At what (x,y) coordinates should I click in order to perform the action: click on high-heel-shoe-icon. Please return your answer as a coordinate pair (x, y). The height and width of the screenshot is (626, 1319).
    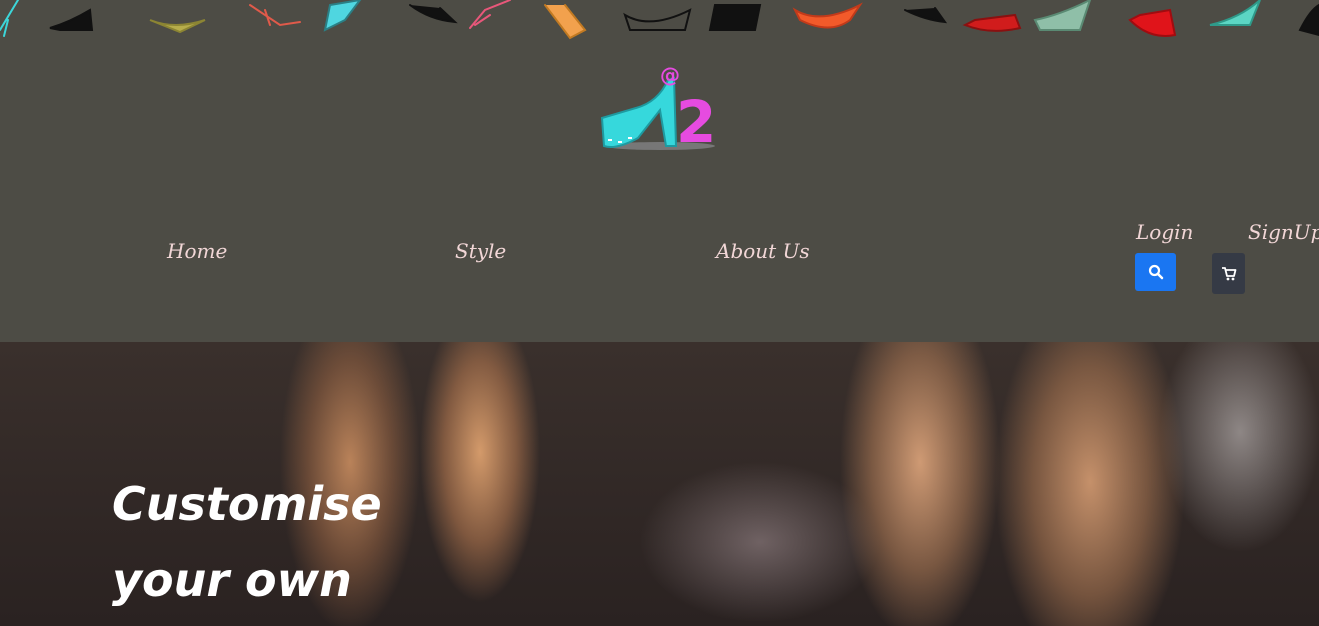
    Looking at the image, I should click on (659, 20).